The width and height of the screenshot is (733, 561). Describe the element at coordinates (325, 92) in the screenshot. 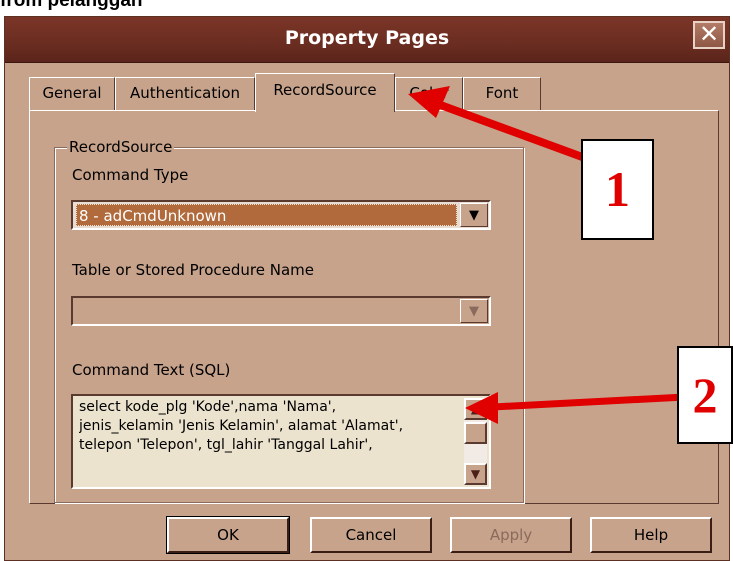

I see `tab-recordsource: RecordSource` at that location.